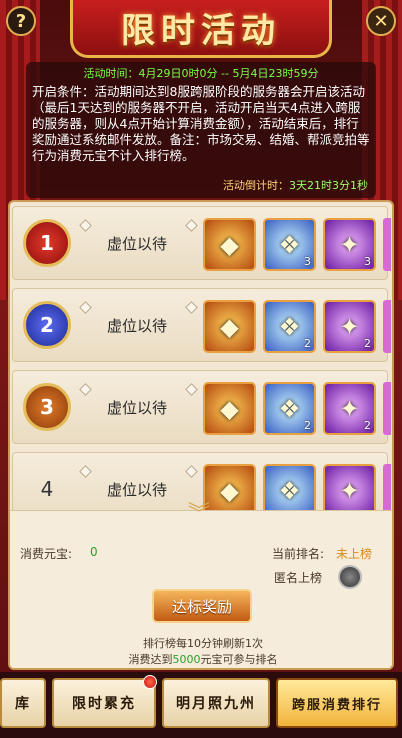 Image resolution: width=402 pixels, height=738 pixels. What do you see at coordinates (202, 606) in the screenshot?
I see `reward-button: 达标奖励` at bounding box center [202, 606].